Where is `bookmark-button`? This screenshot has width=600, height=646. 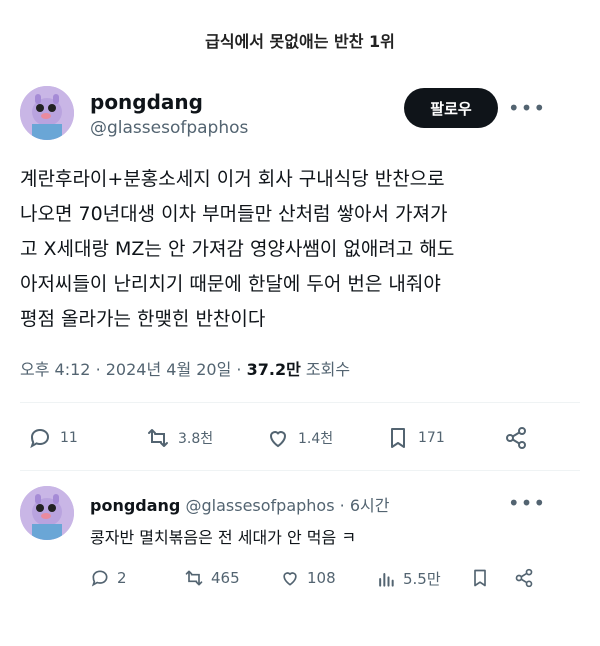
bookmark-button is located at coordinates (483, 578).